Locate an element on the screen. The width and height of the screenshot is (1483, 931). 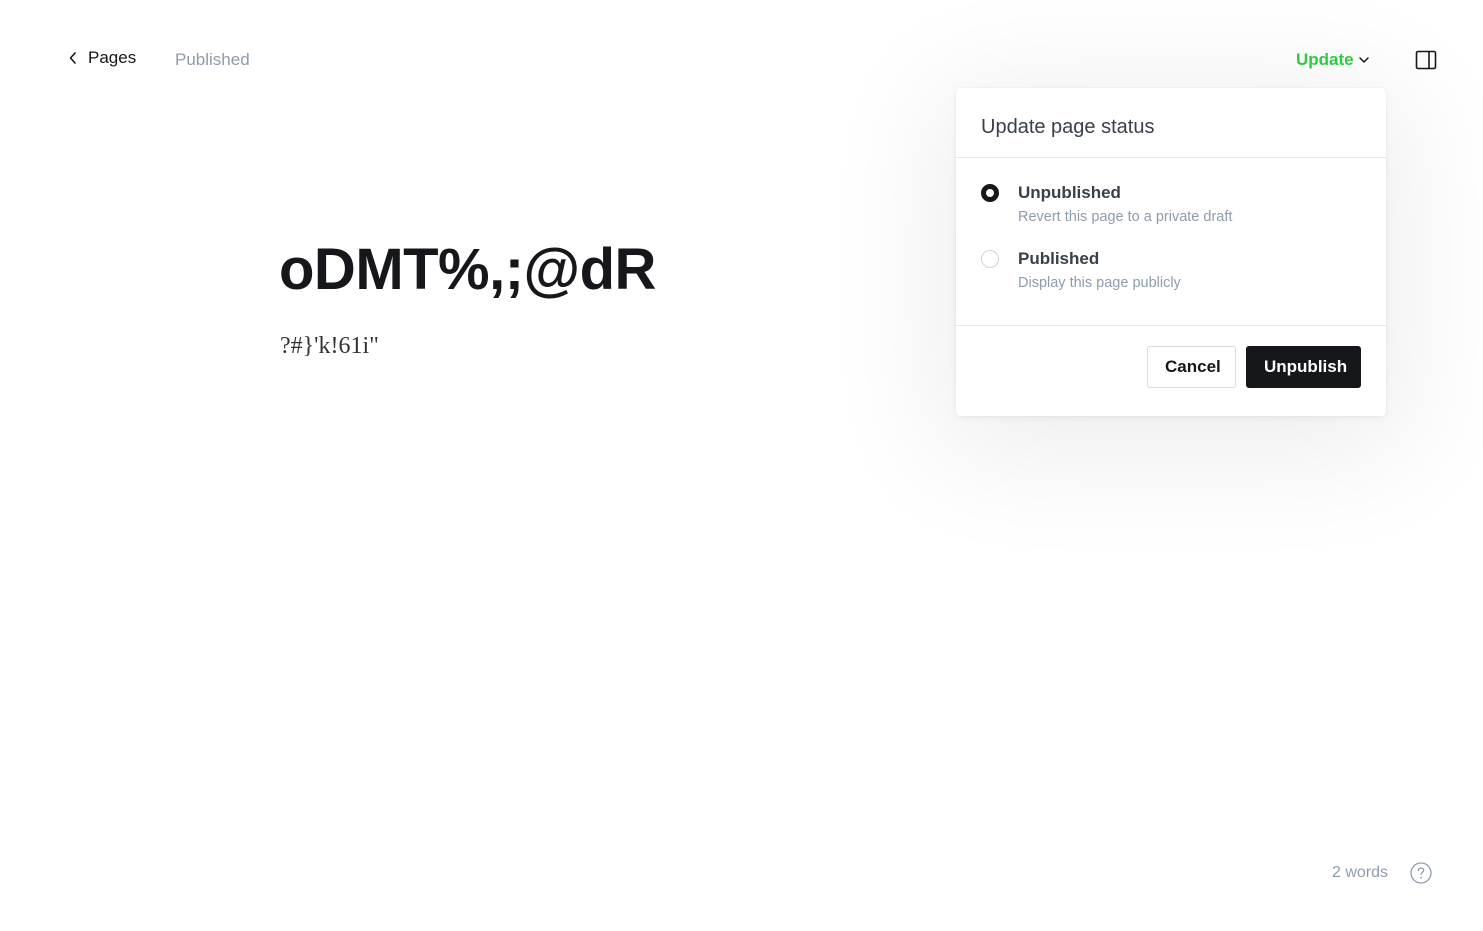
radio-unpublished is located at coordinates (990, 193).